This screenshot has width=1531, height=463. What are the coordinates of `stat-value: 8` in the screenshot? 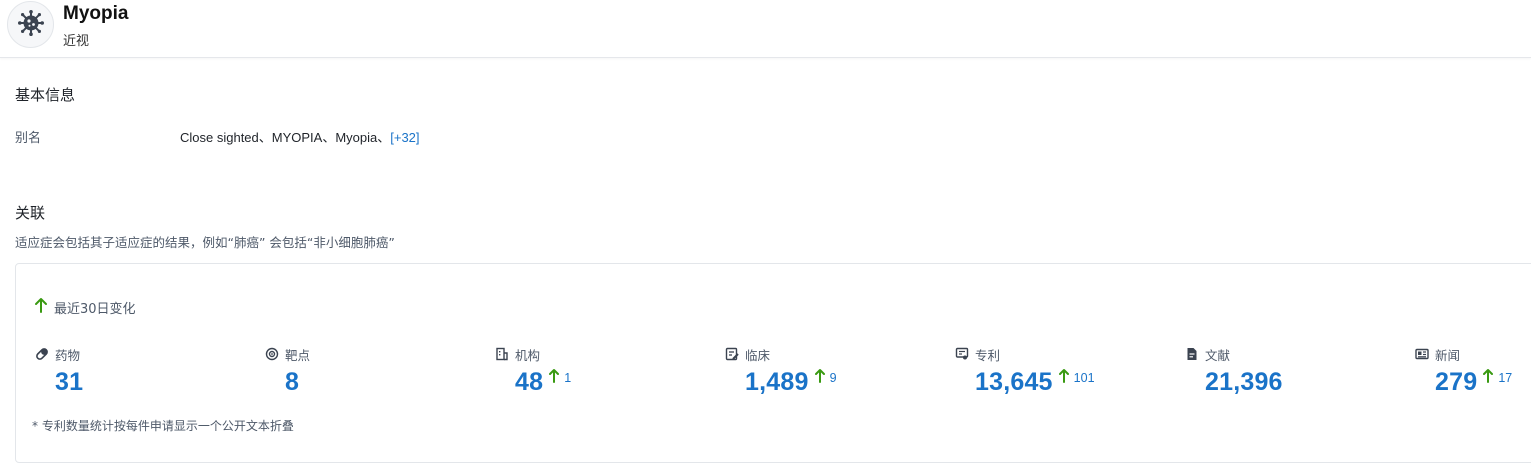 It's located at (292, 382).